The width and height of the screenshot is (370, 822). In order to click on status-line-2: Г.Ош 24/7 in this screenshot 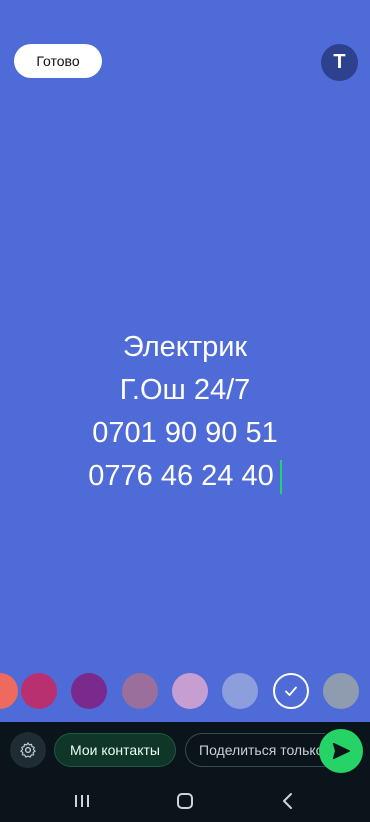, I will do `click(185, 390)`.